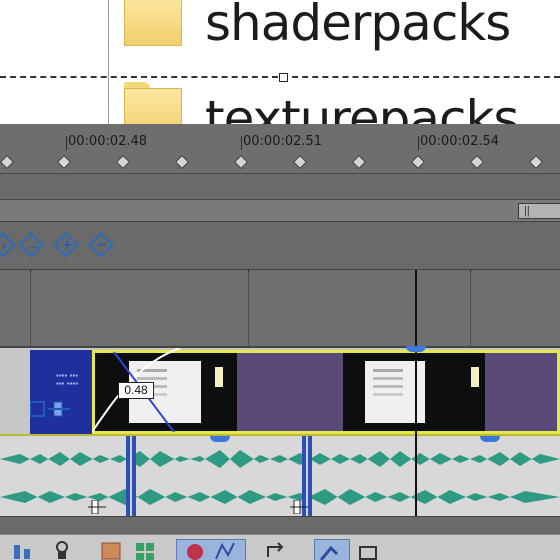 This screenshot has height=560, width=560. Describe the element at coordinates (275, 549) in the screenshot. I see `loop-icon` at that location.